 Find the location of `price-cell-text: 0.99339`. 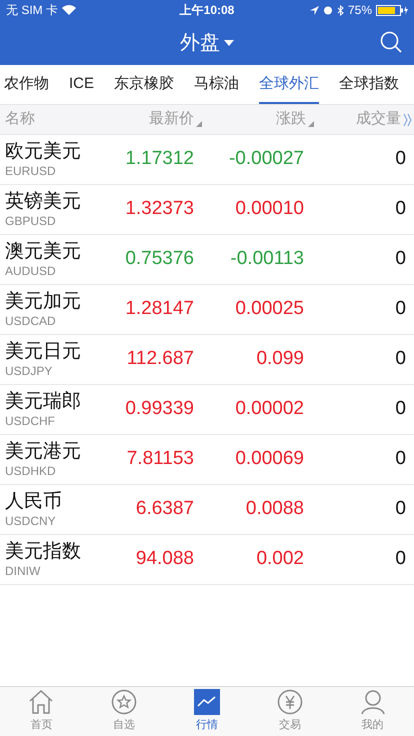

price-cell-text: 0.99339 is located at coordinates (159, 409).